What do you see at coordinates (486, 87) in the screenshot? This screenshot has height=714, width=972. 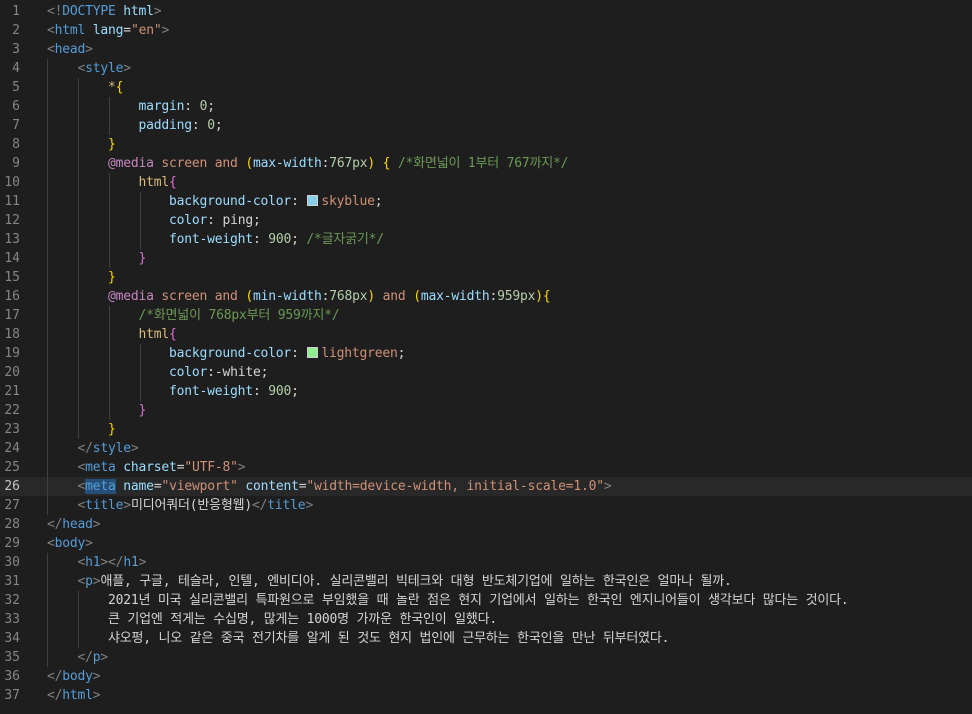 I see `code-line: 5 *{` at bounding box center [486, 87].